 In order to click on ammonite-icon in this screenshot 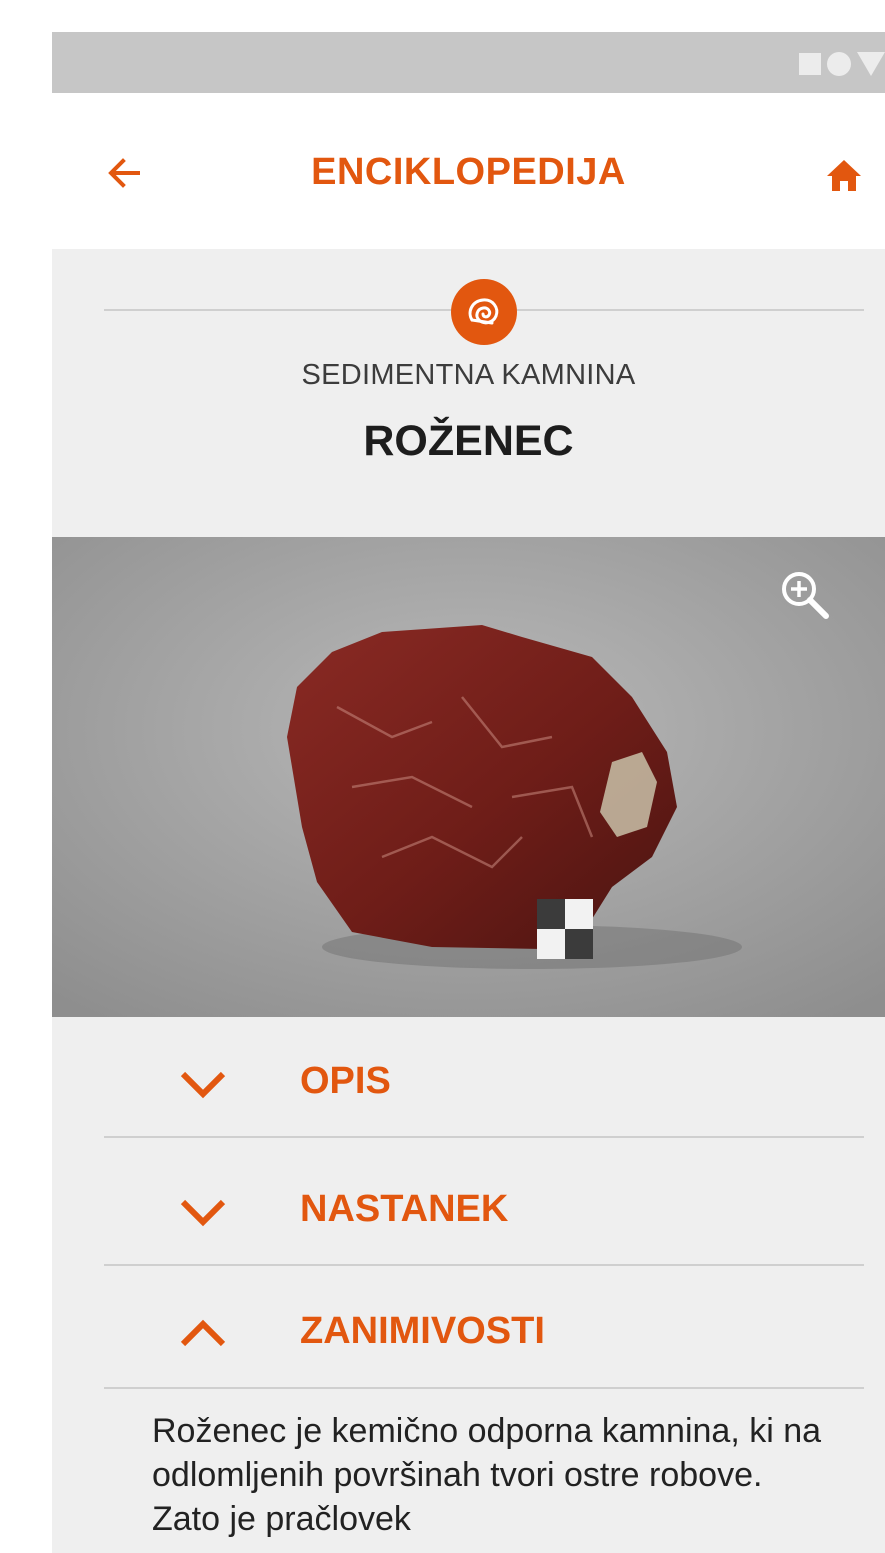, I will do `click(483, 311)`.